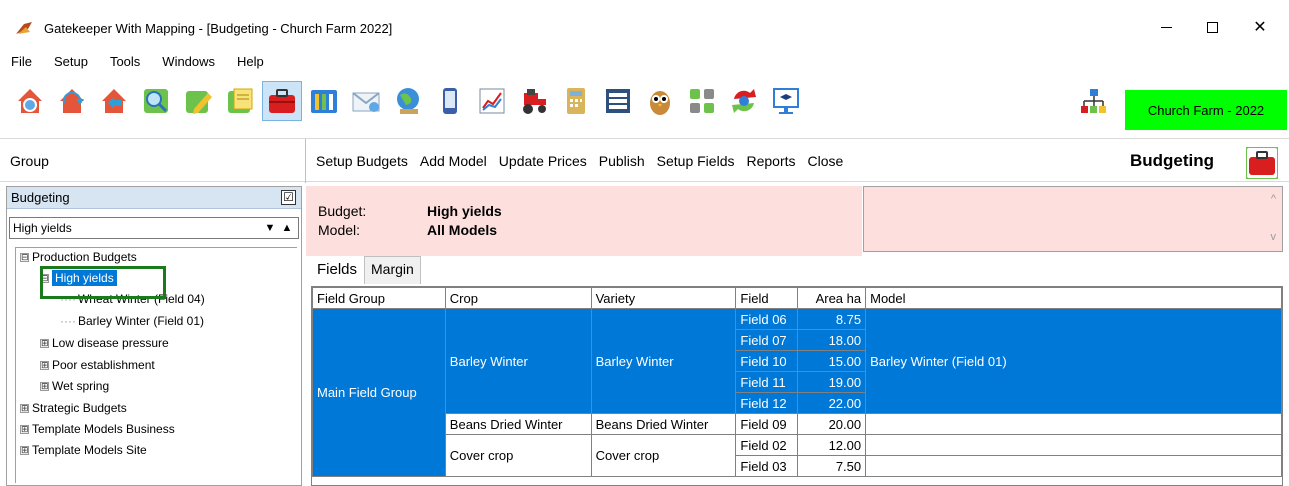 This screenshot has width=1289, height=486. Describe the element at coordinates (89, 450) in the screenshot. I see `tree-label: Template Models Site` at that location.